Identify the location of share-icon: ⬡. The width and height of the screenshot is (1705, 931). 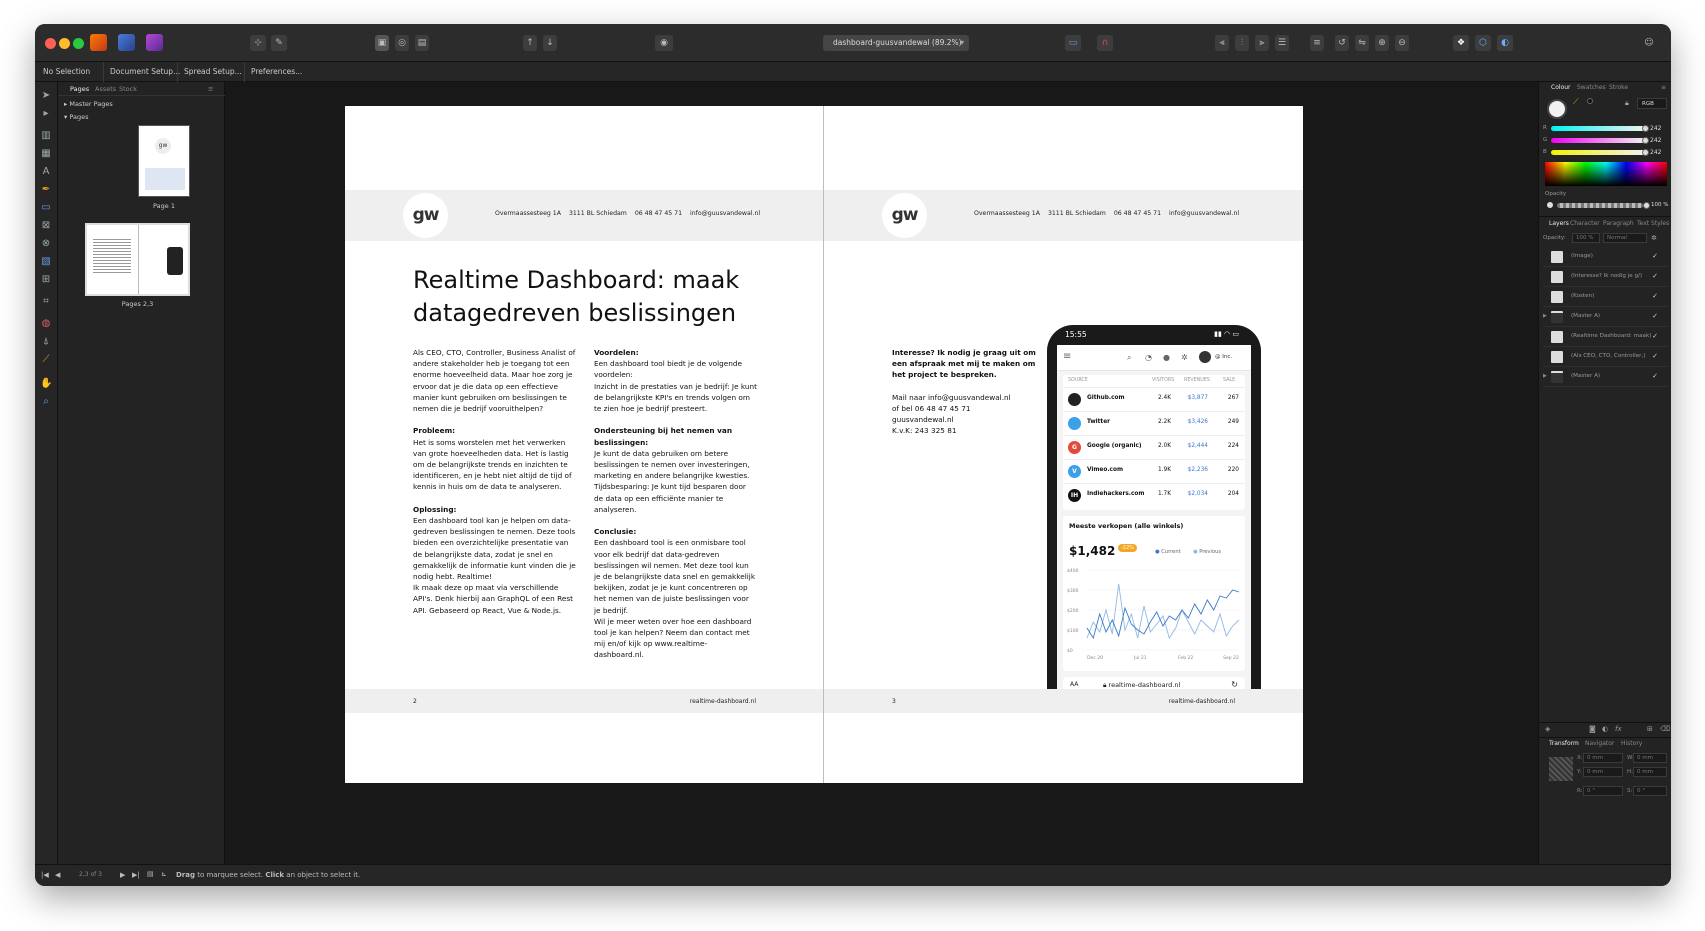
(1483, 43).